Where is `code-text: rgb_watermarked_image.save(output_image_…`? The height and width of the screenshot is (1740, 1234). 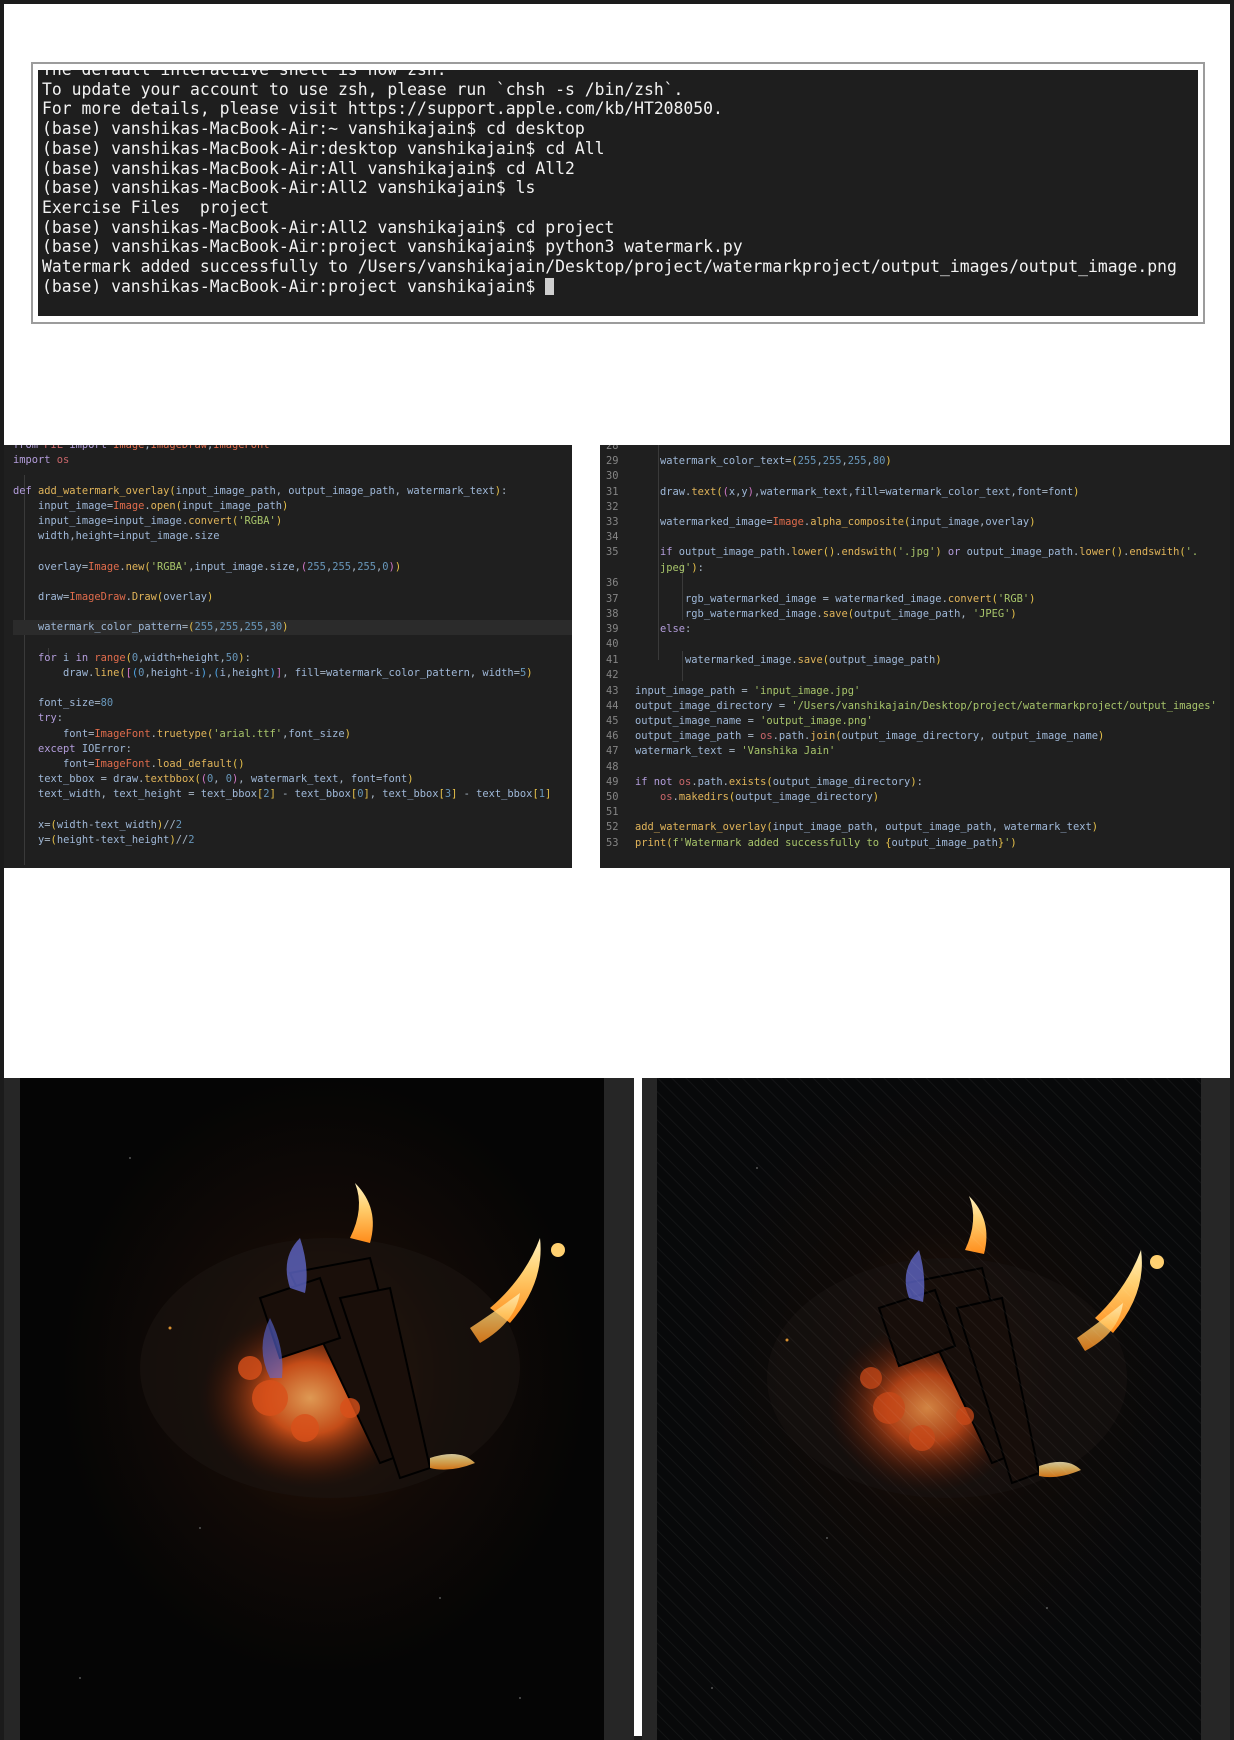 code-text: rgb_watermarked_image.save(output_image_… is located at coordinates (826, 614).